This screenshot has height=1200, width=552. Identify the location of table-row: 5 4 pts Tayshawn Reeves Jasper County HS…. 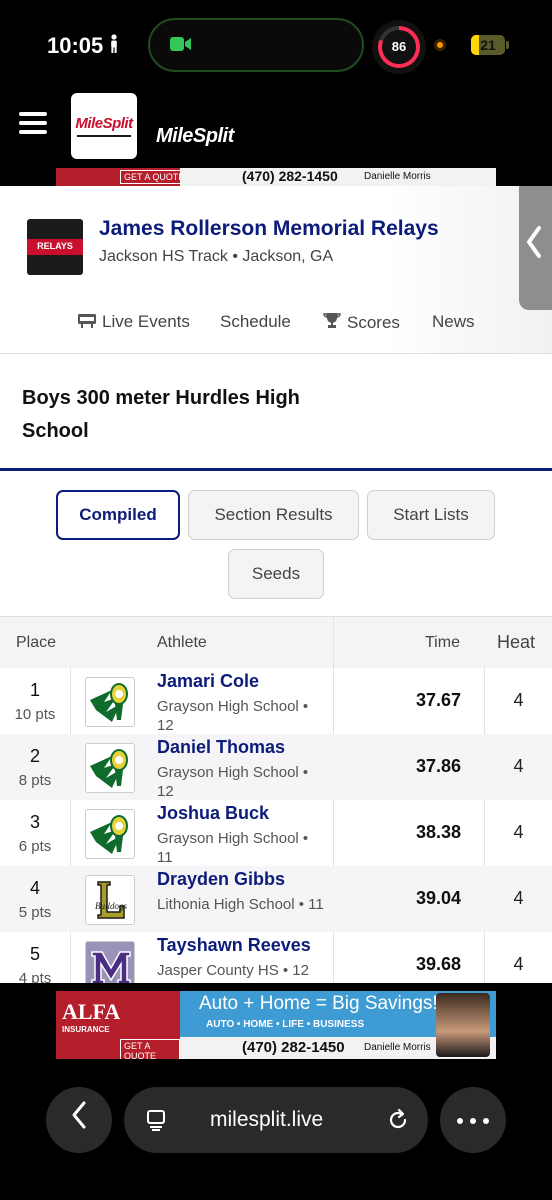
(276, 957).